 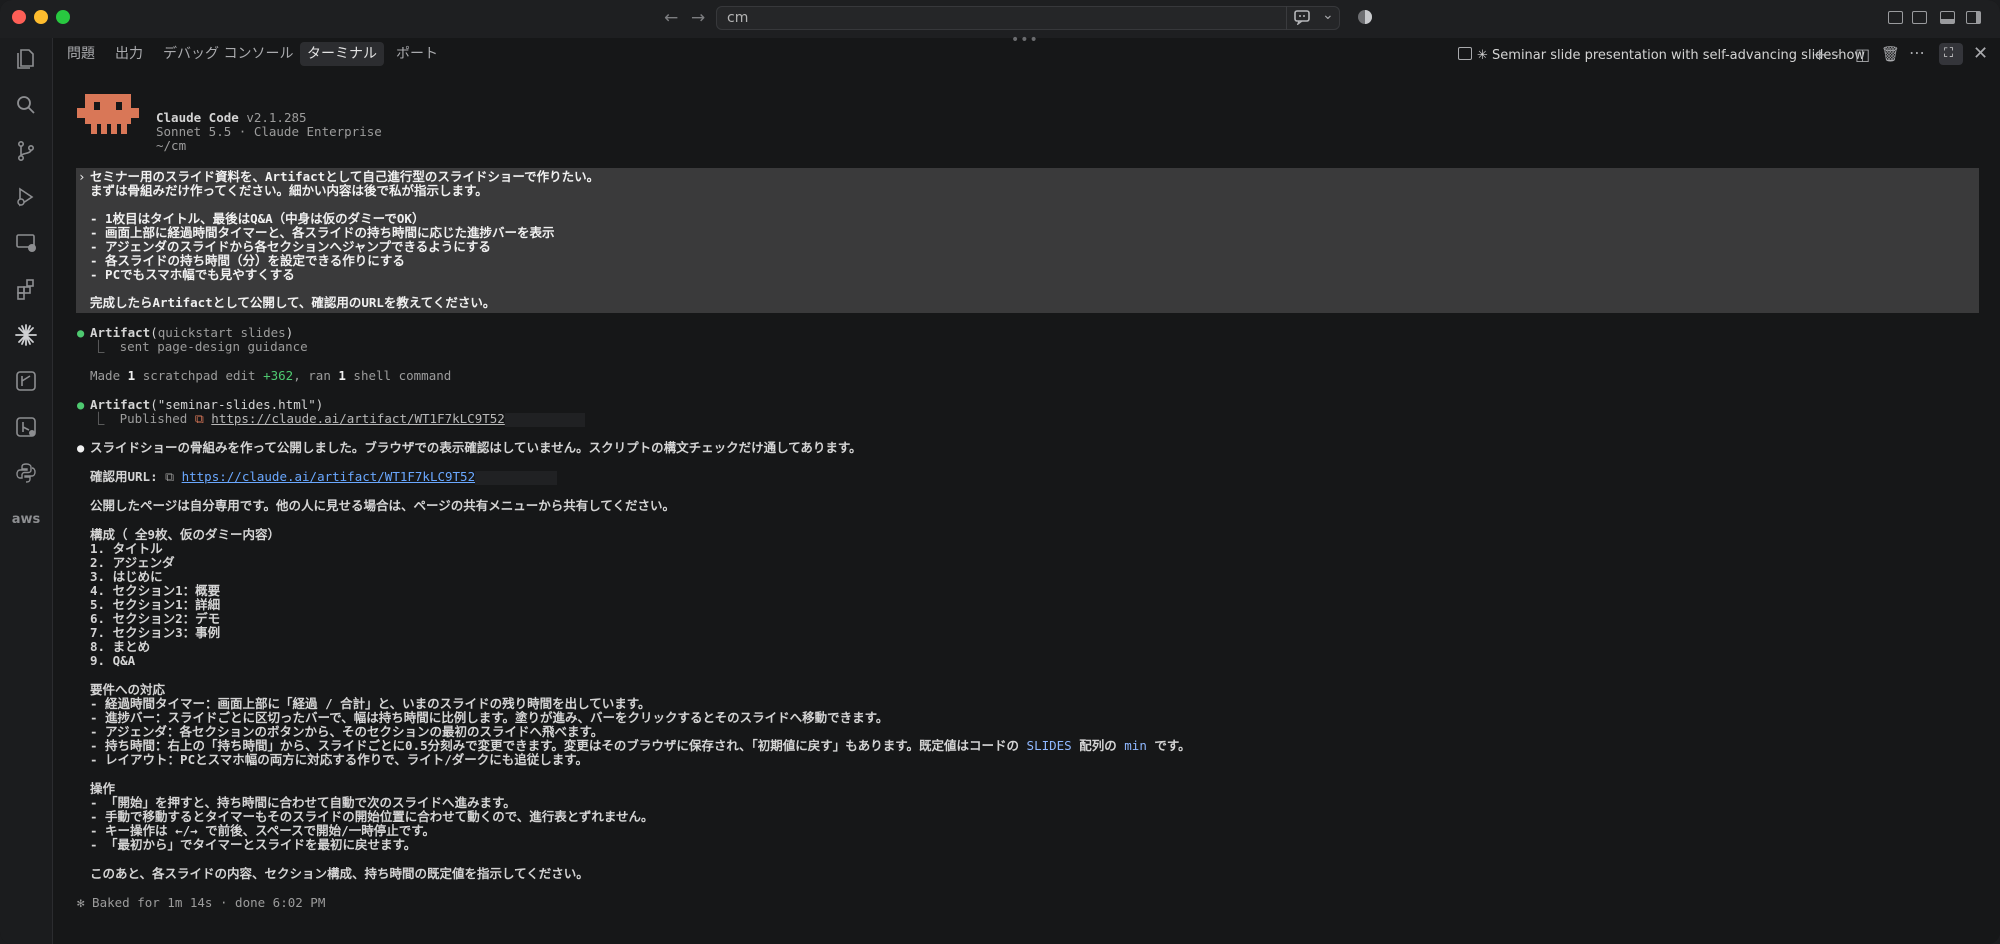 What do you see at coordinates (128, 476) in the screenshot?
I see `confirm-url-label: 確認用URL:` at bounding box center [128, 476].